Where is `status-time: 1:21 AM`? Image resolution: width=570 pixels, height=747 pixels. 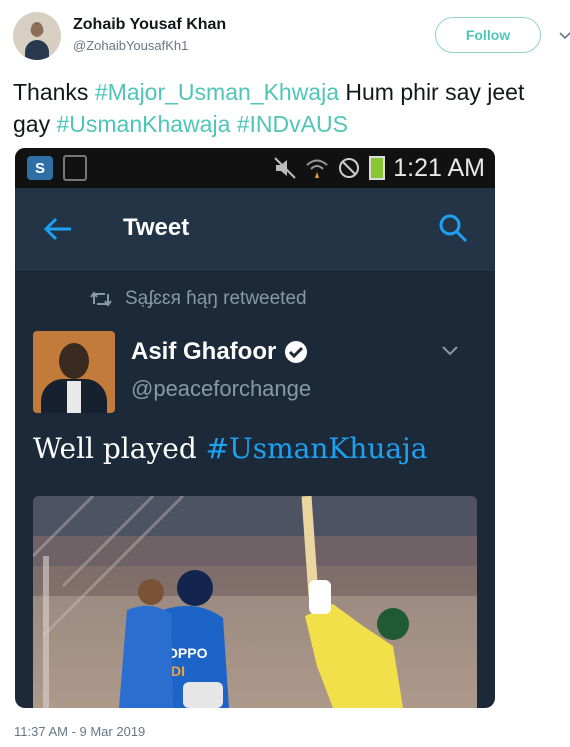 status-time: 1:21 AM is located at coordinates (439, 167).